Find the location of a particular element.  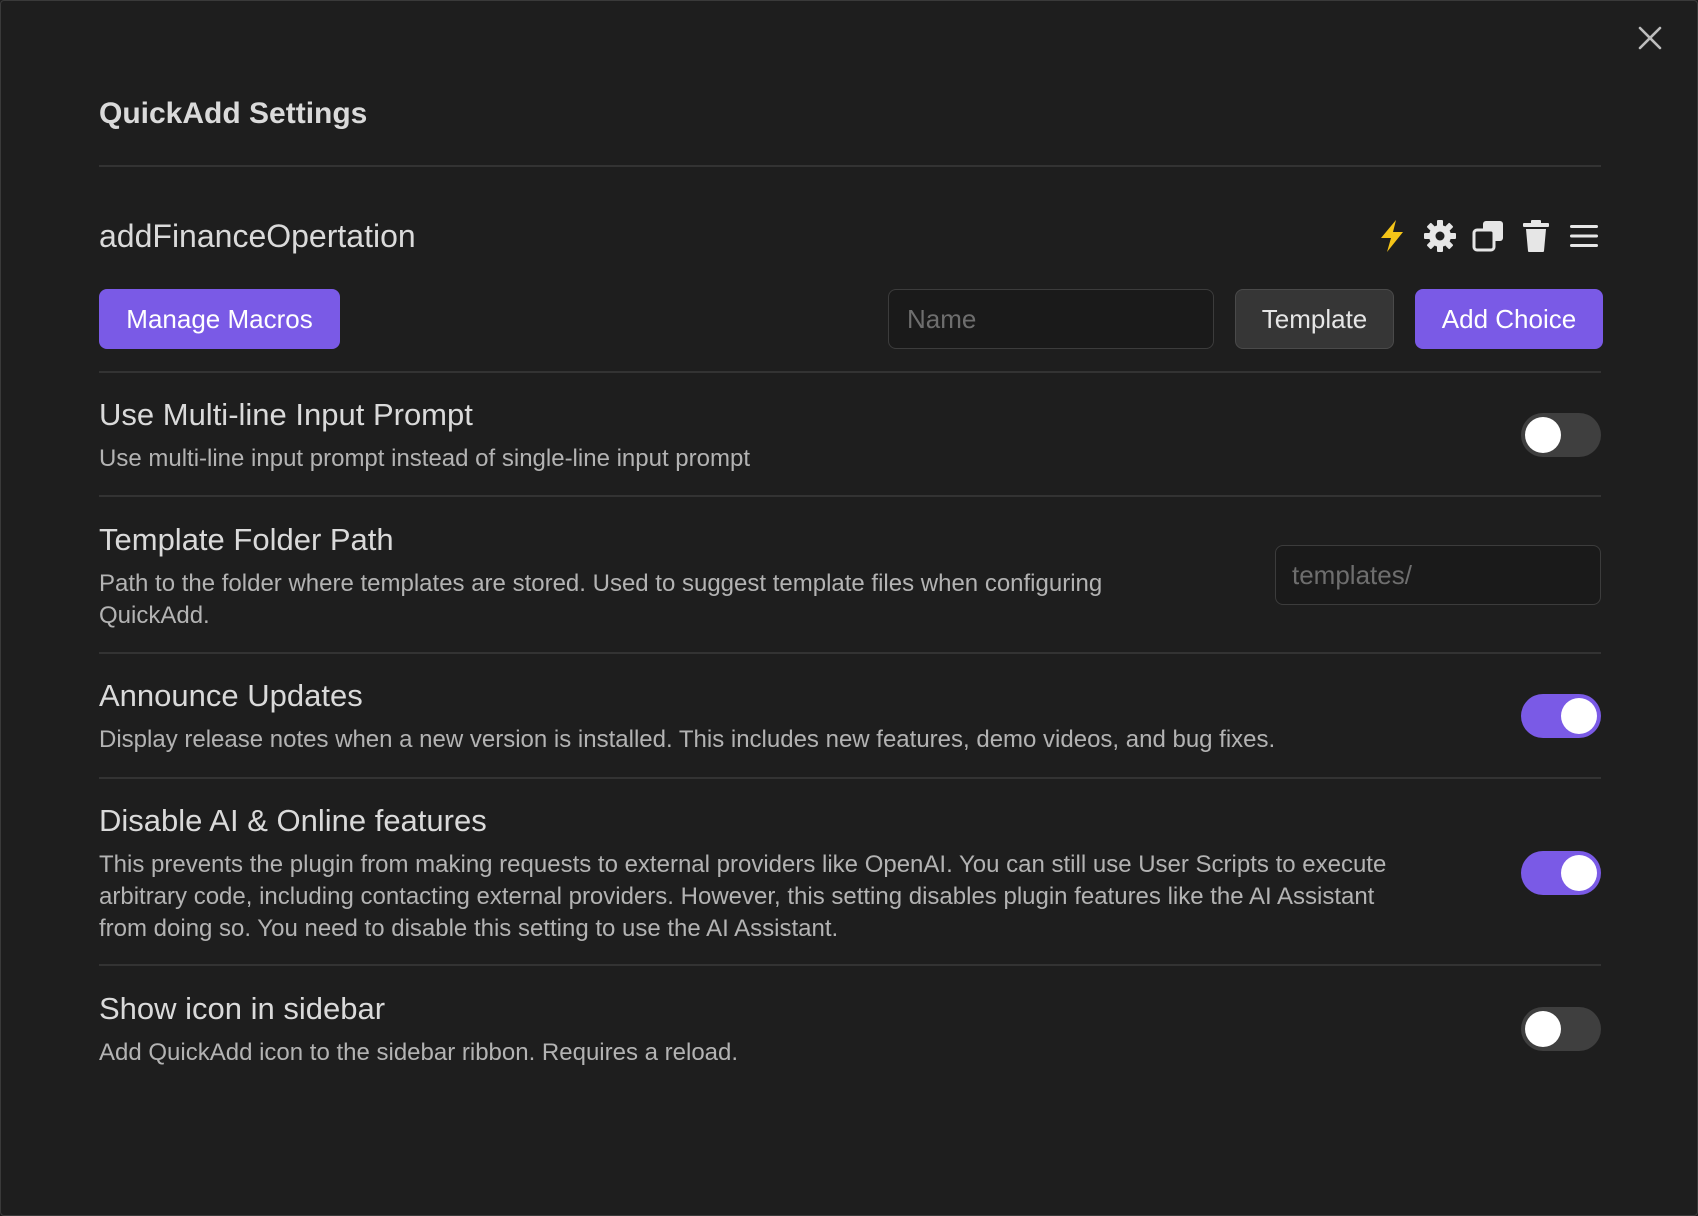

template-folder-path-input is located at coordinates (1438, 575).